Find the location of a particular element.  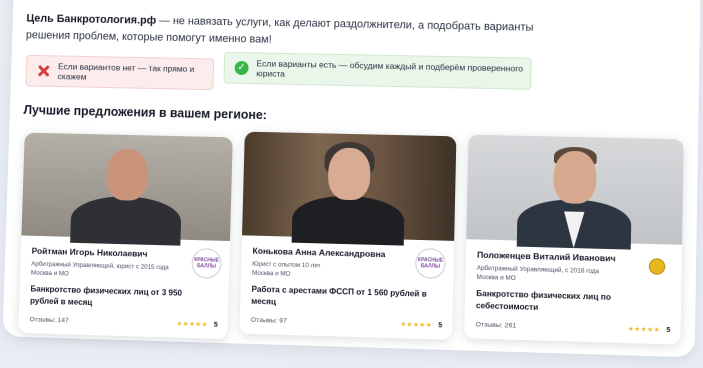

gold-medal-icon is located at coordinates (657, 266).